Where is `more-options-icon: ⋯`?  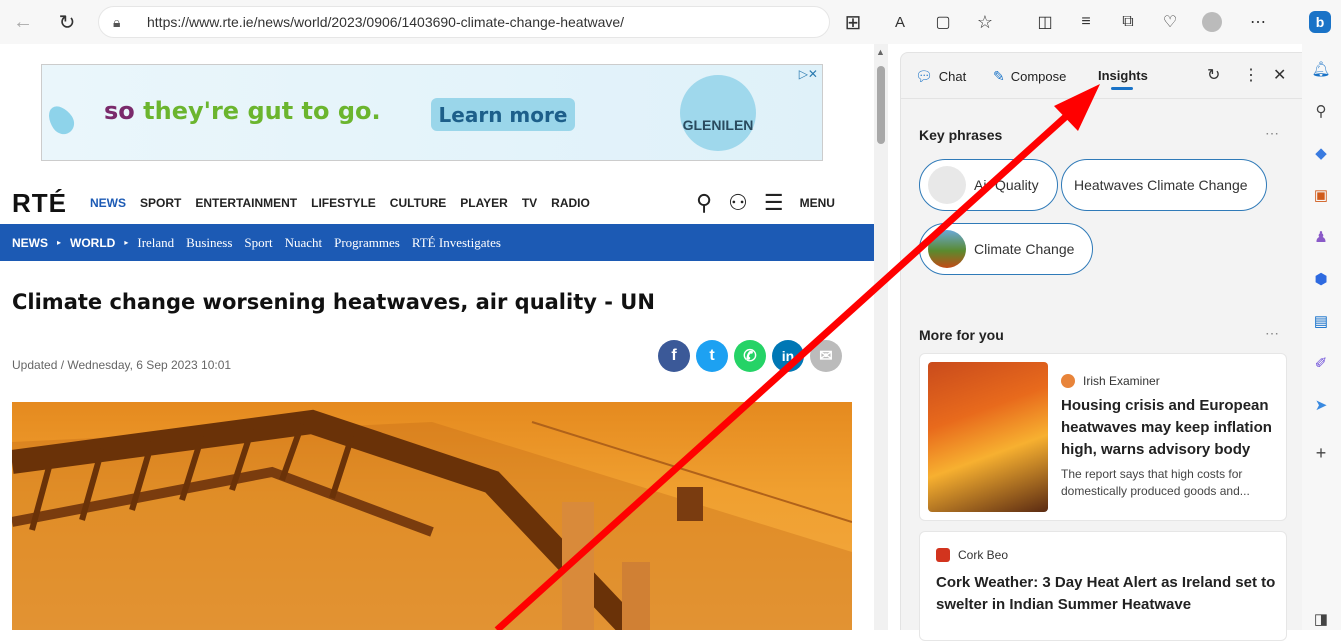 more-options-icon: ⋯ is located at coordinates (1258, 22).